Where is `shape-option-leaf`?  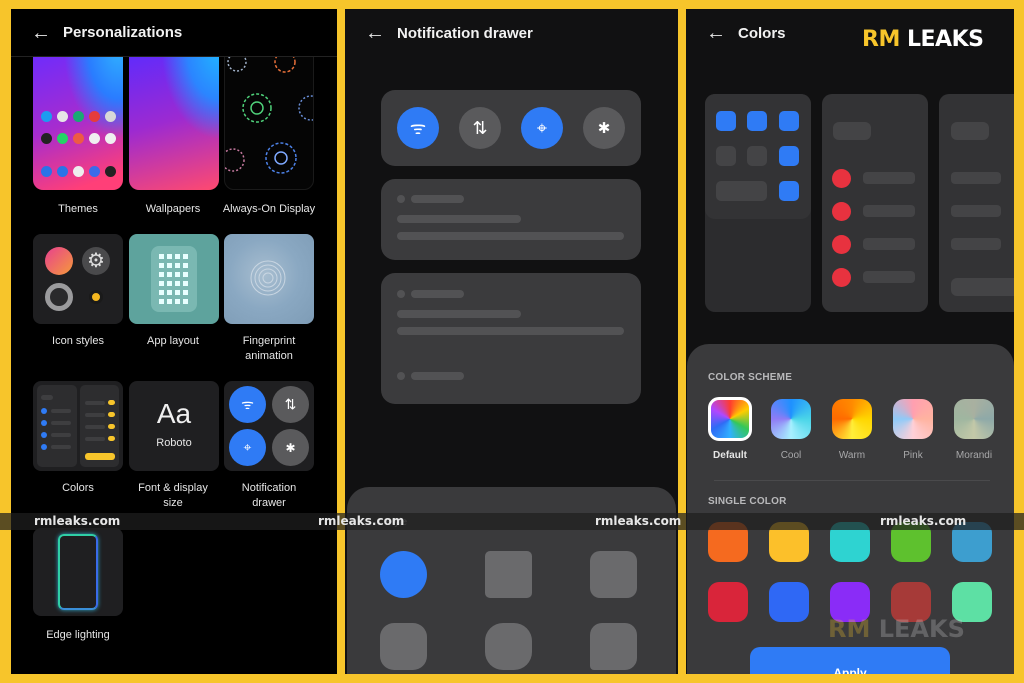
shape-option-leaf is located at coordinates (613, 646).